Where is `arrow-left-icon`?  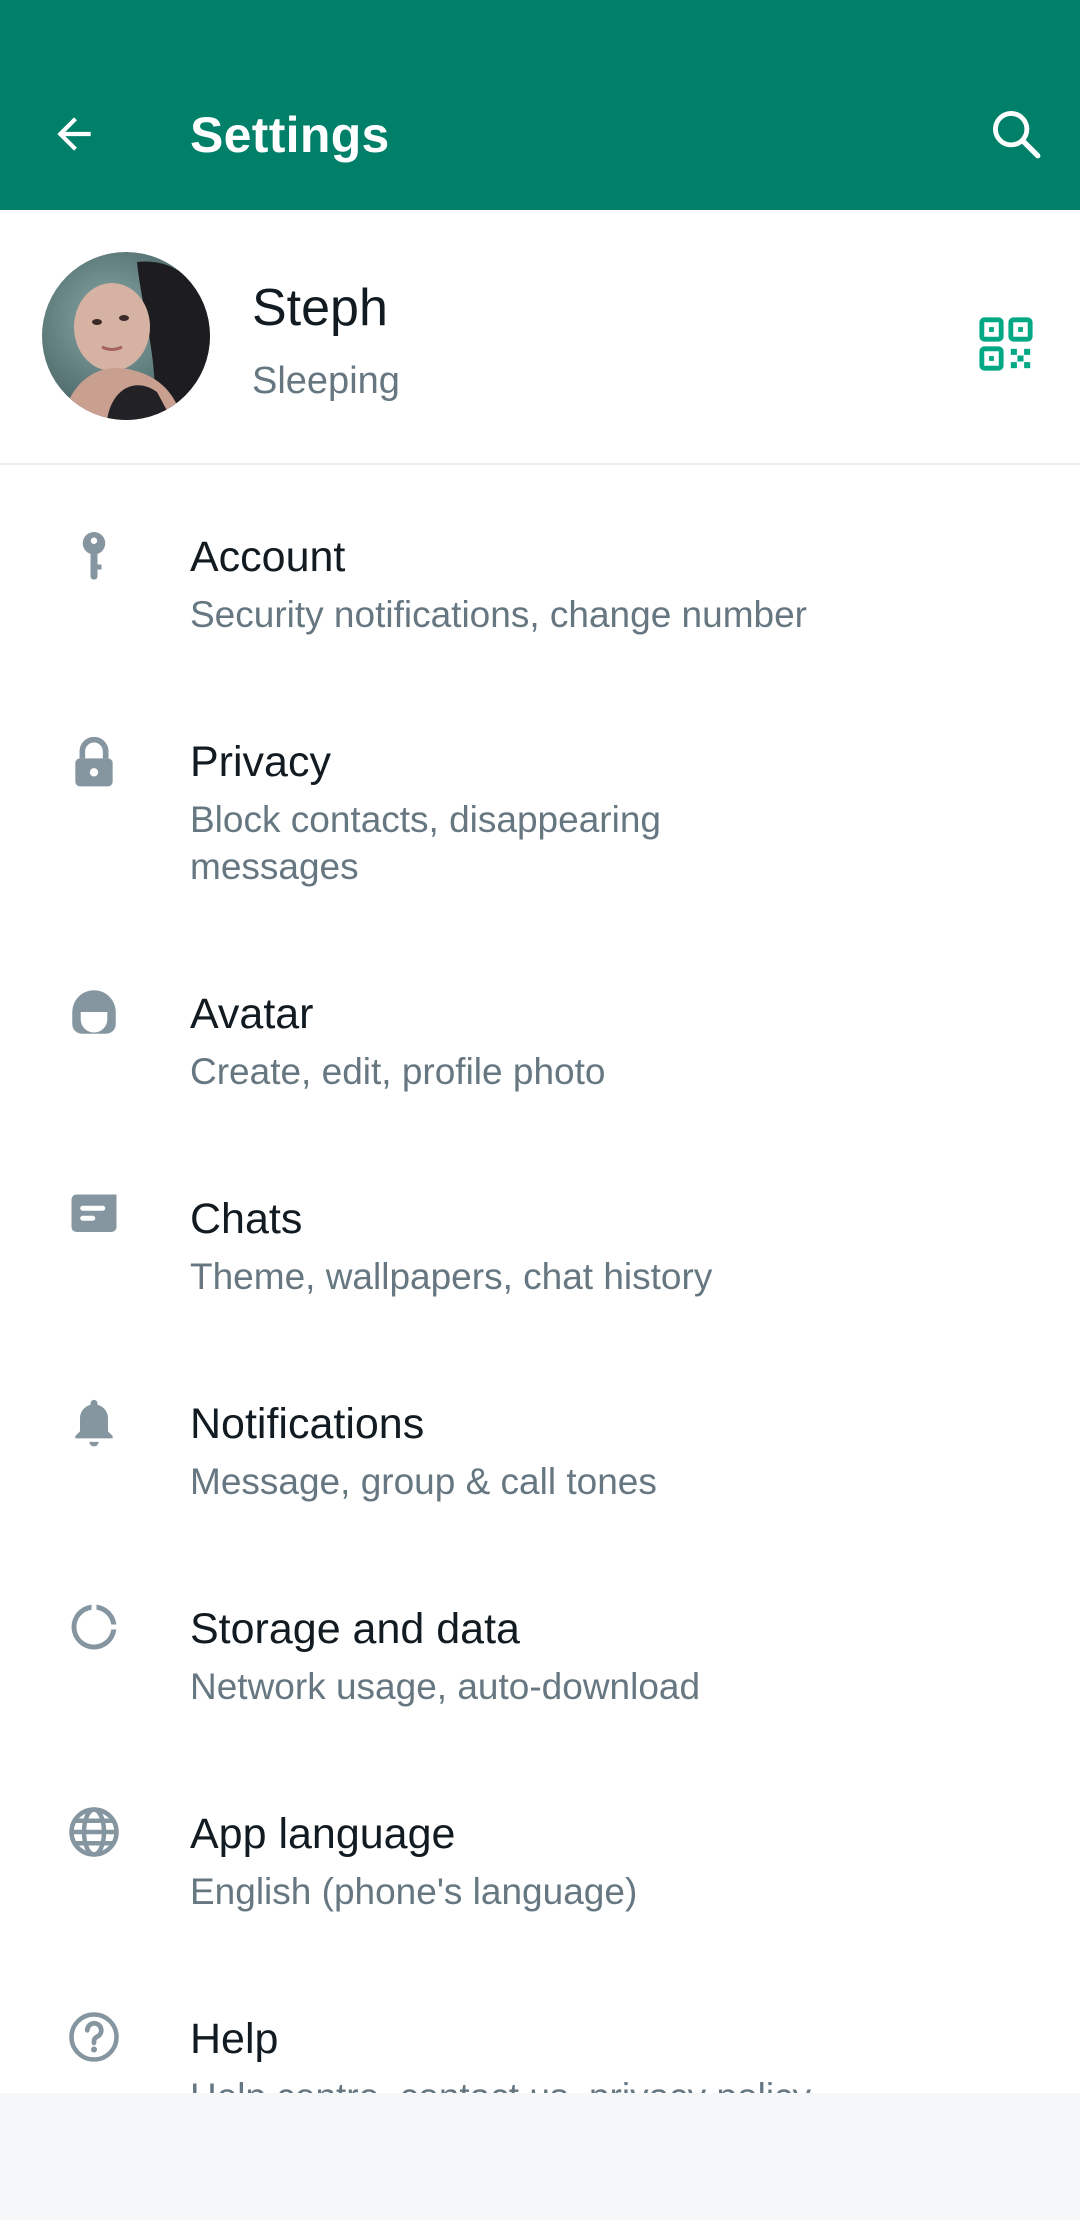 arrow-left-icon is located at coordinates (74, 134).